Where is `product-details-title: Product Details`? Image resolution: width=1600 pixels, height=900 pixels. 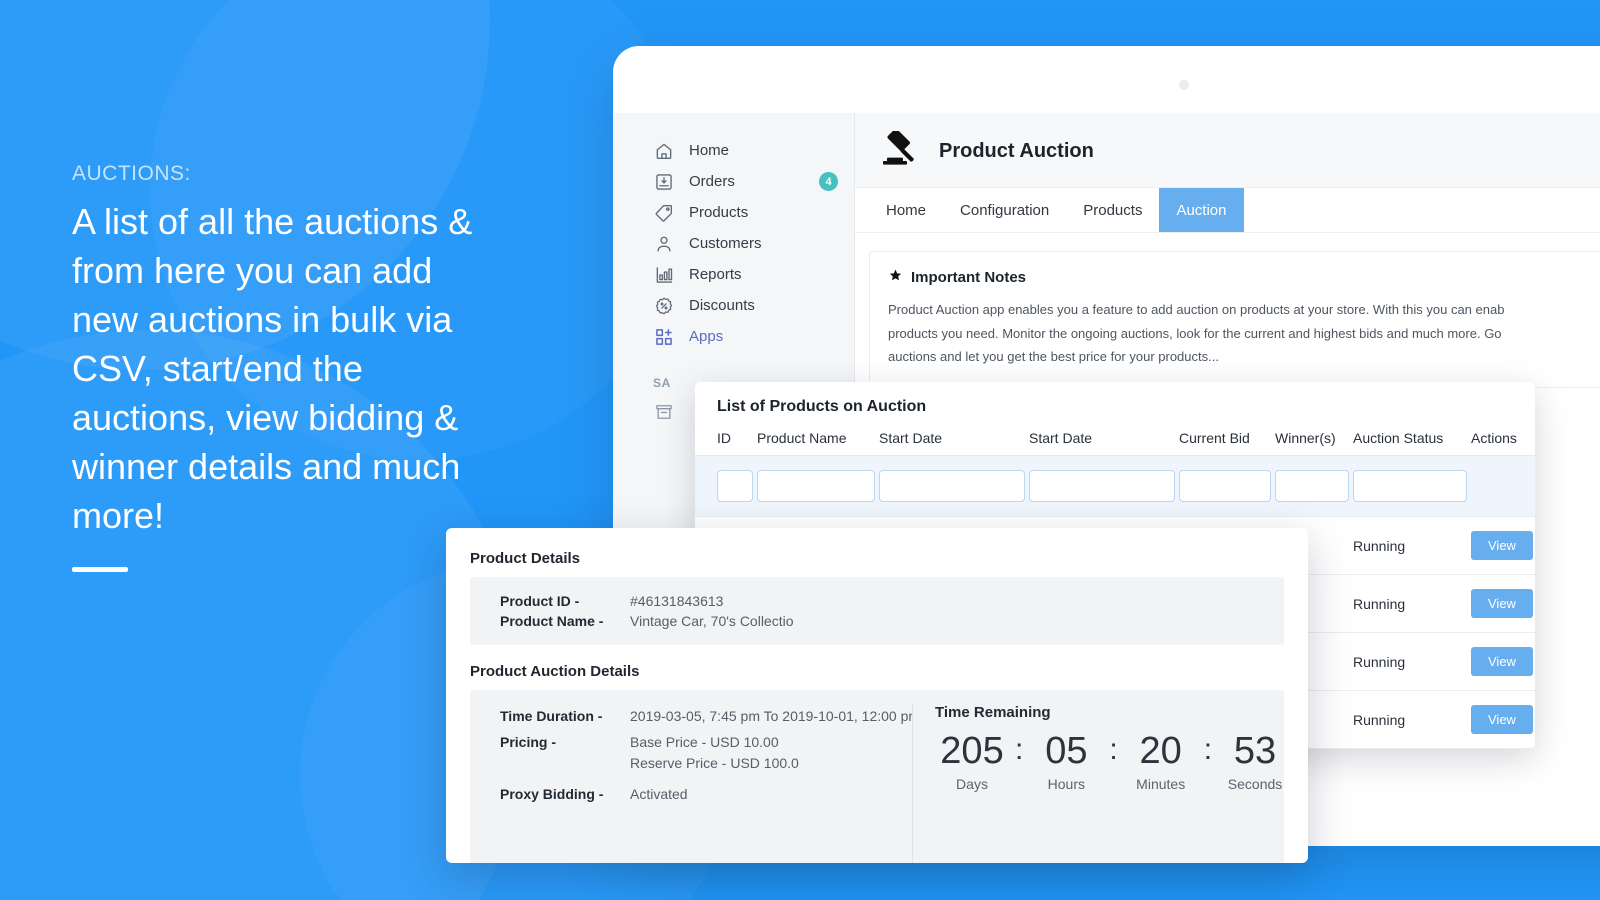 product-details-title: Product Details is located at coordinates (525, 558).